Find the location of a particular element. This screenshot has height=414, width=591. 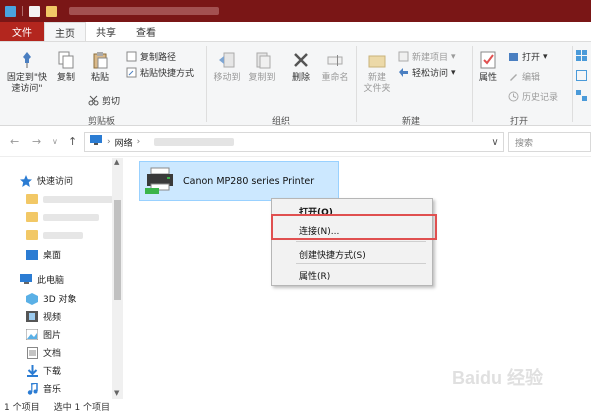

menu-item-create-shortcut: 创建快捷方式(S) is located at coordinates (332, 254).